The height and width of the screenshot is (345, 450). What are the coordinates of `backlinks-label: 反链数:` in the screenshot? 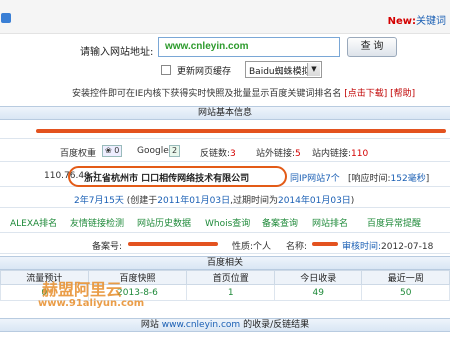 It's located at (215, 154).